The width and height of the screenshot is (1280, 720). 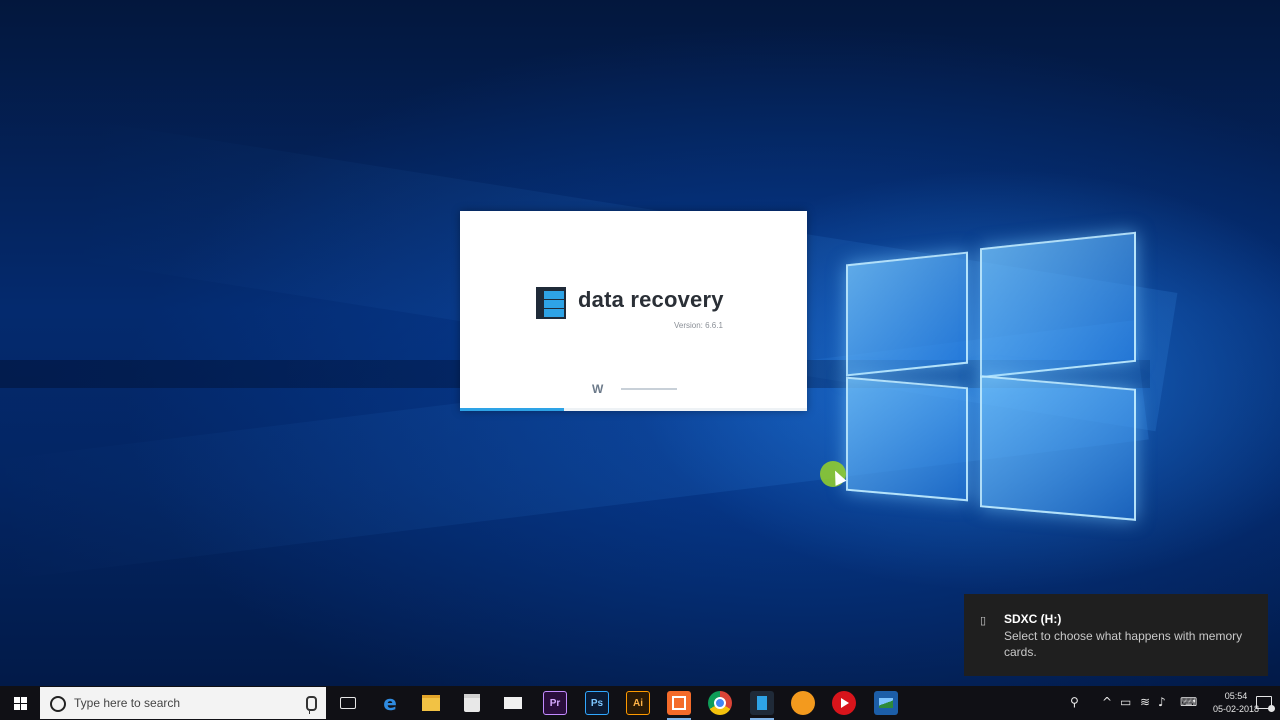 What do you see at coordinates (431, 703) in the screenshot?
I see `file-explorer-icon` at bounding box center [431, 703].